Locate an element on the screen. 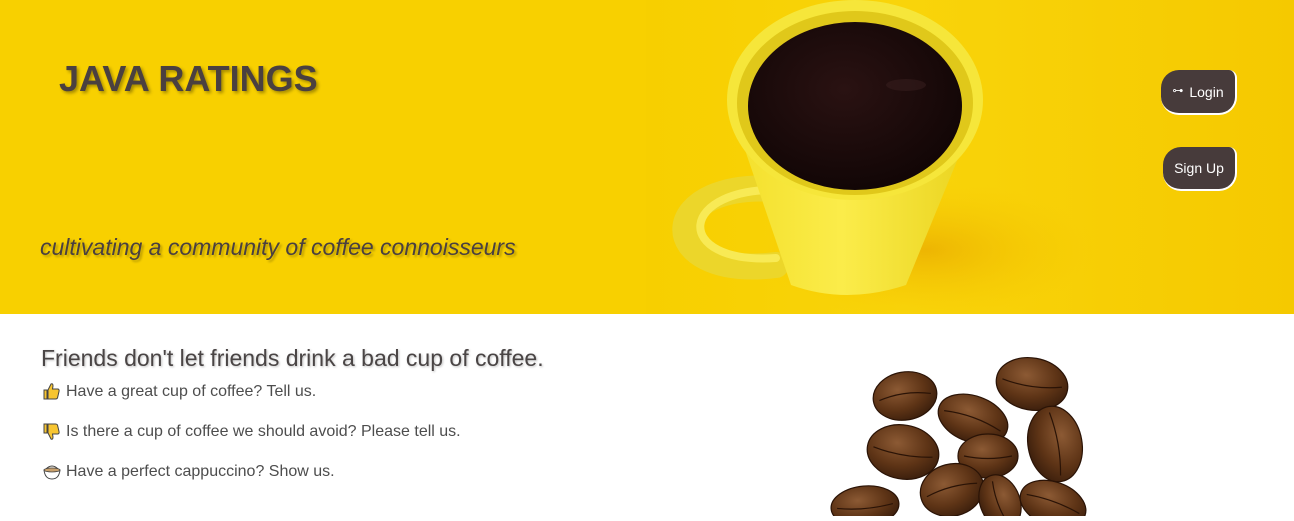 This screenshot has width=1294, height=521. signup-button: Sign Up is located at coordinates (1200, 169).